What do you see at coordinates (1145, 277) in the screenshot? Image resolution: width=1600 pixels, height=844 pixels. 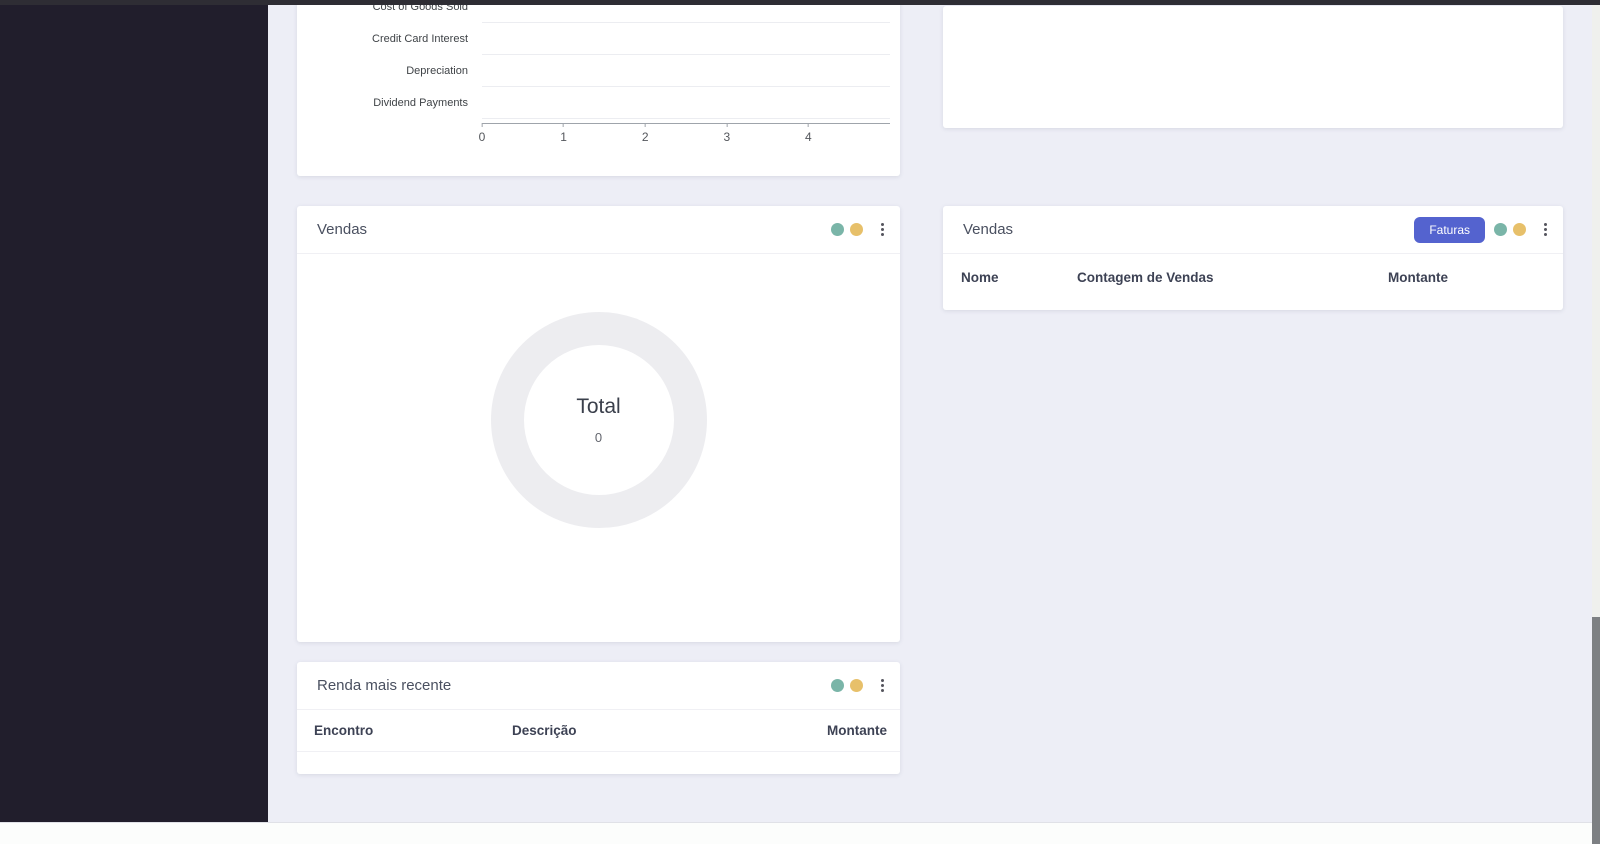 I see `column-header-sales-count: Contagem de Vendas` at bounding box center [1145, 277].